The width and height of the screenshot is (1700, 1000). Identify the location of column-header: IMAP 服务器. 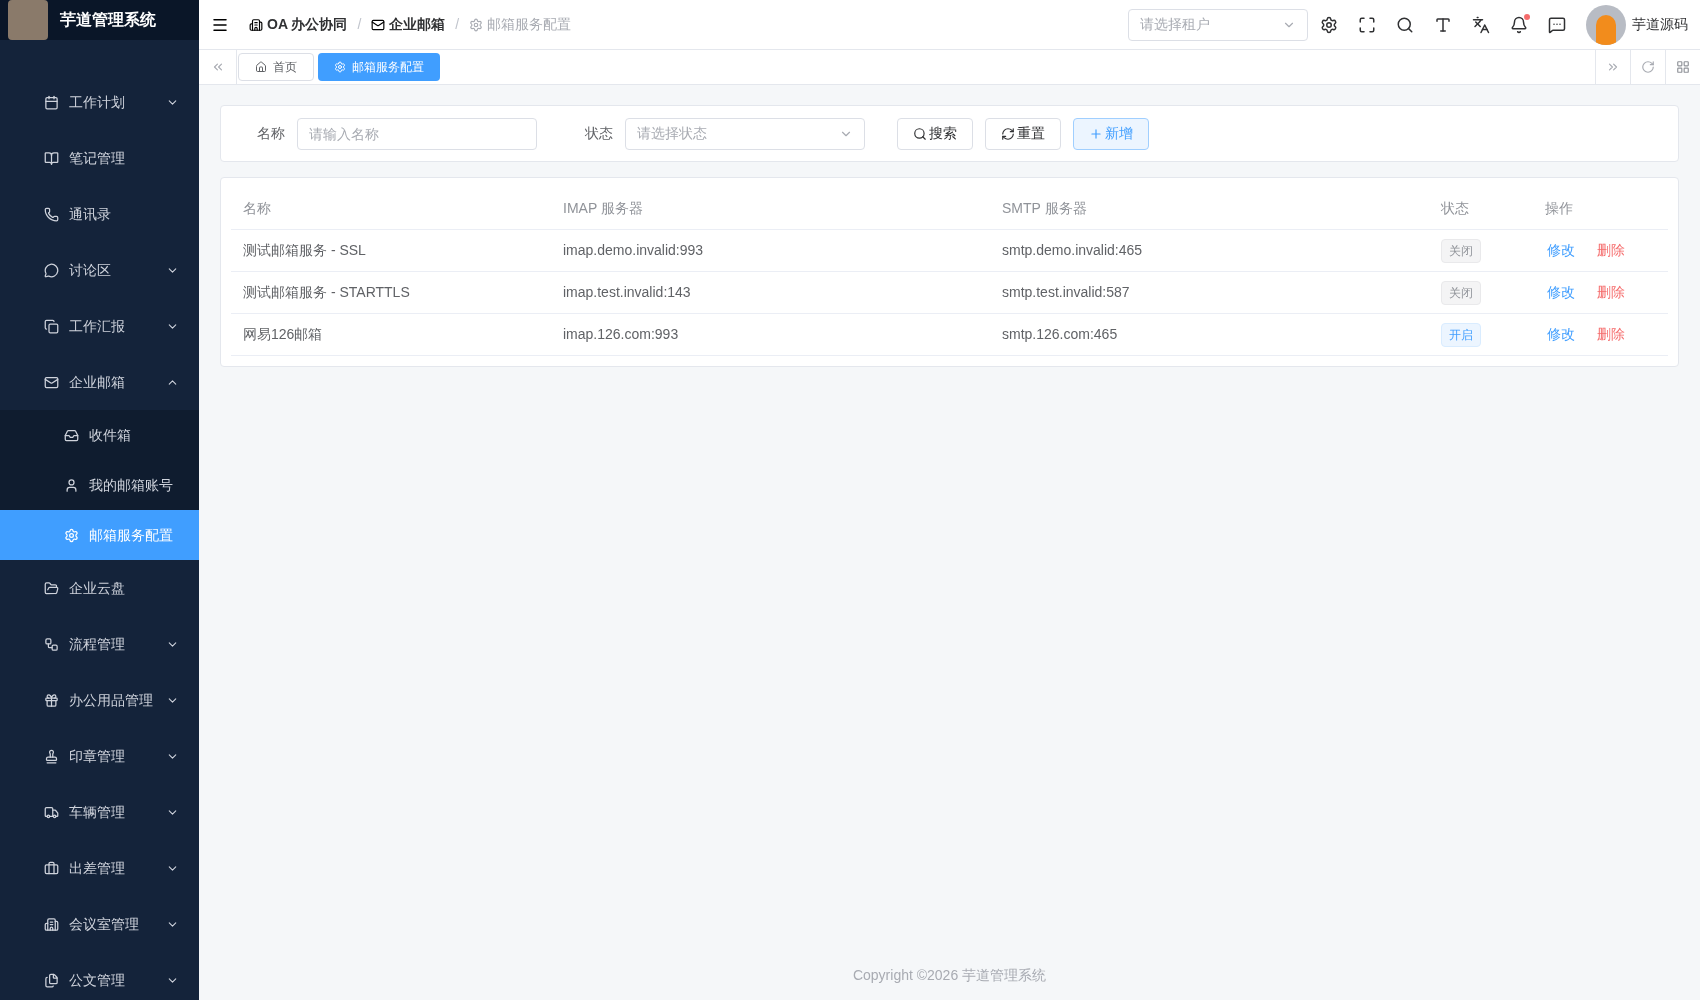
(603, 208).